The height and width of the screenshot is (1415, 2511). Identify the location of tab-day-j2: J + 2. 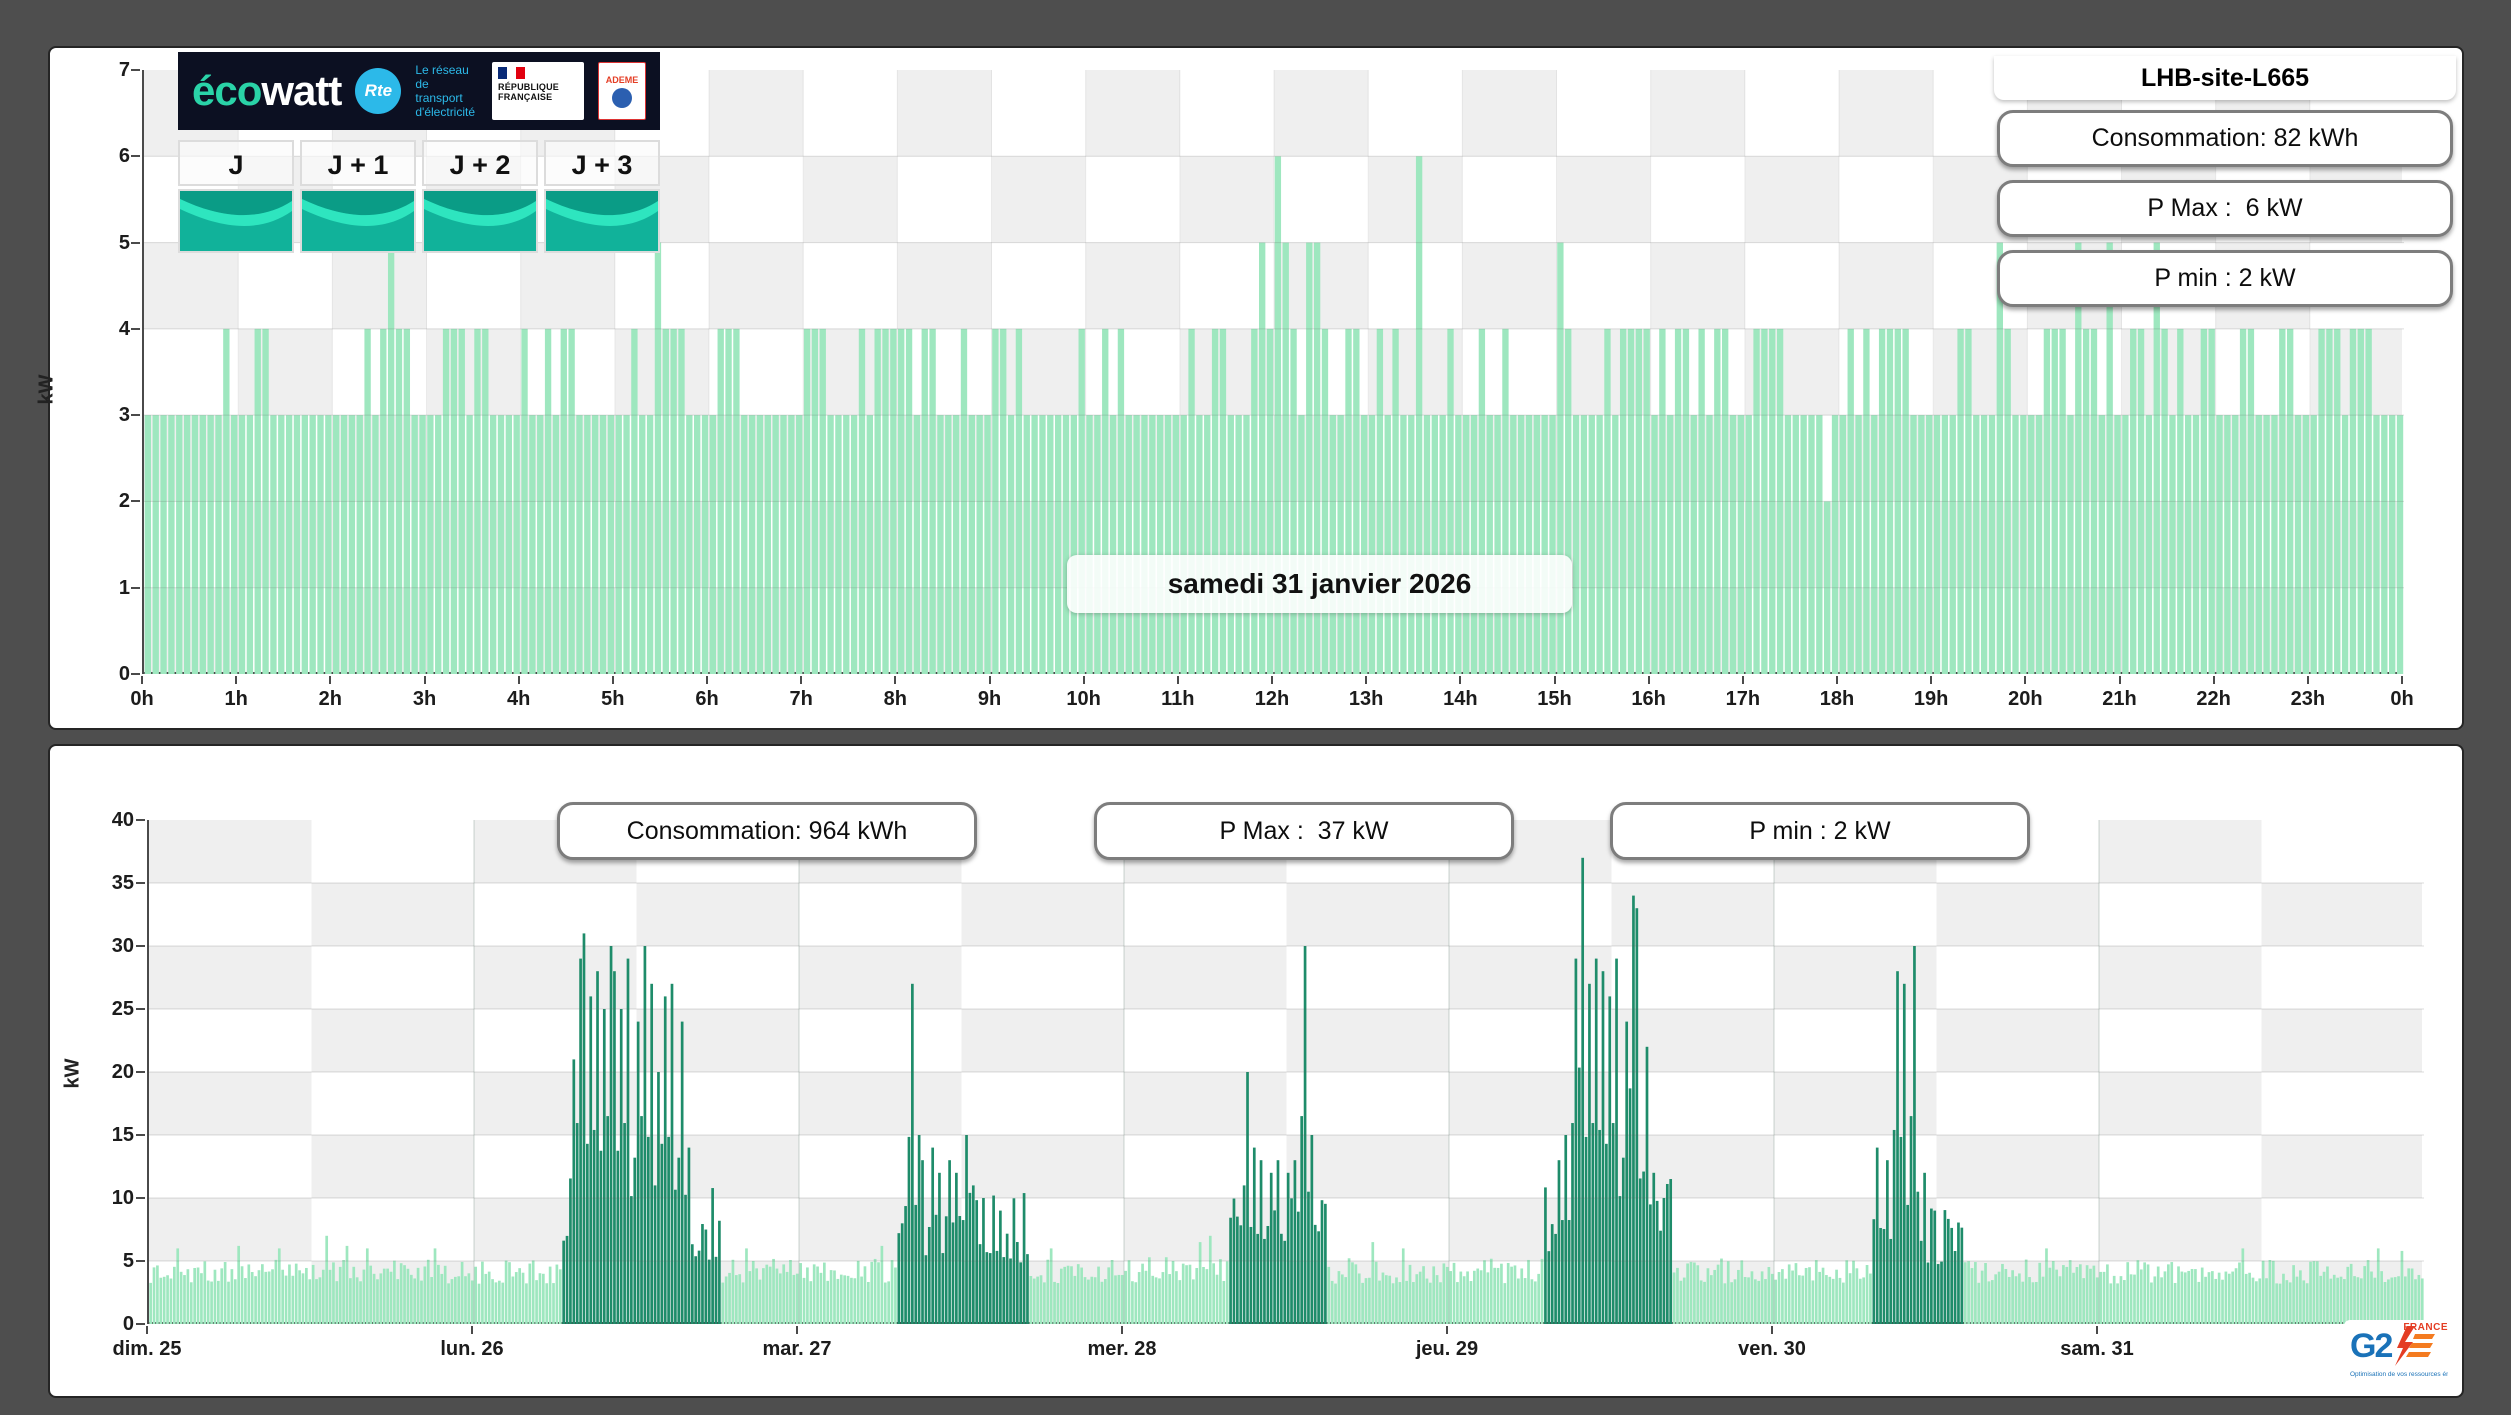
(480, 196).